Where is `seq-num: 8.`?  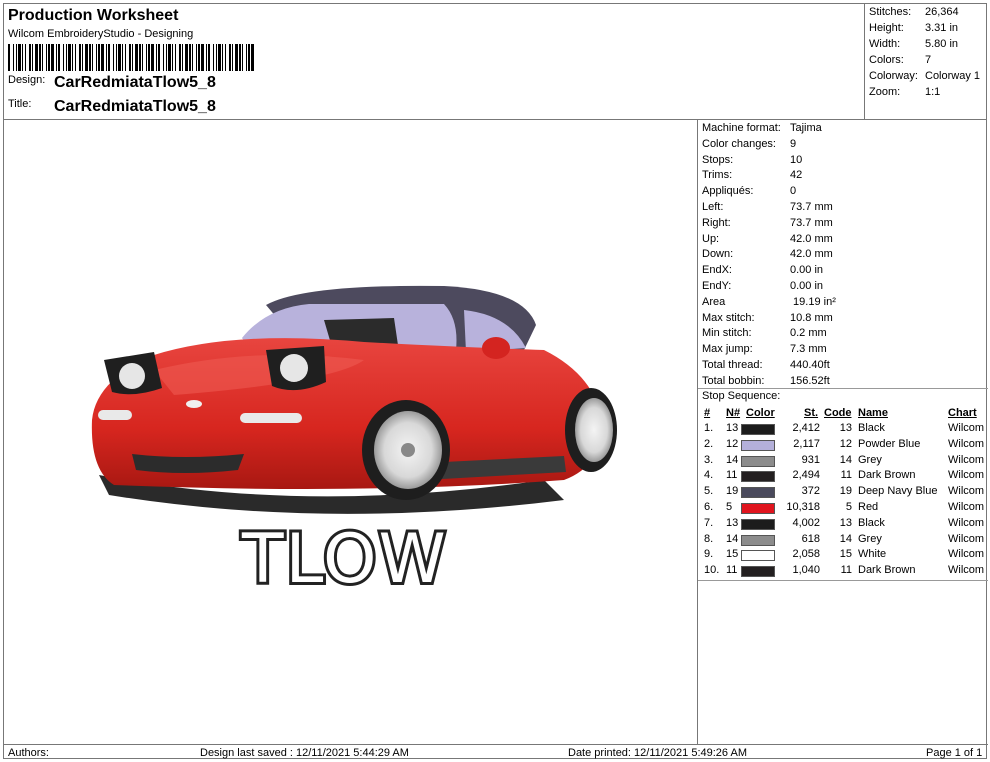
seq-num: 8. is located at coordinates (709, 538).